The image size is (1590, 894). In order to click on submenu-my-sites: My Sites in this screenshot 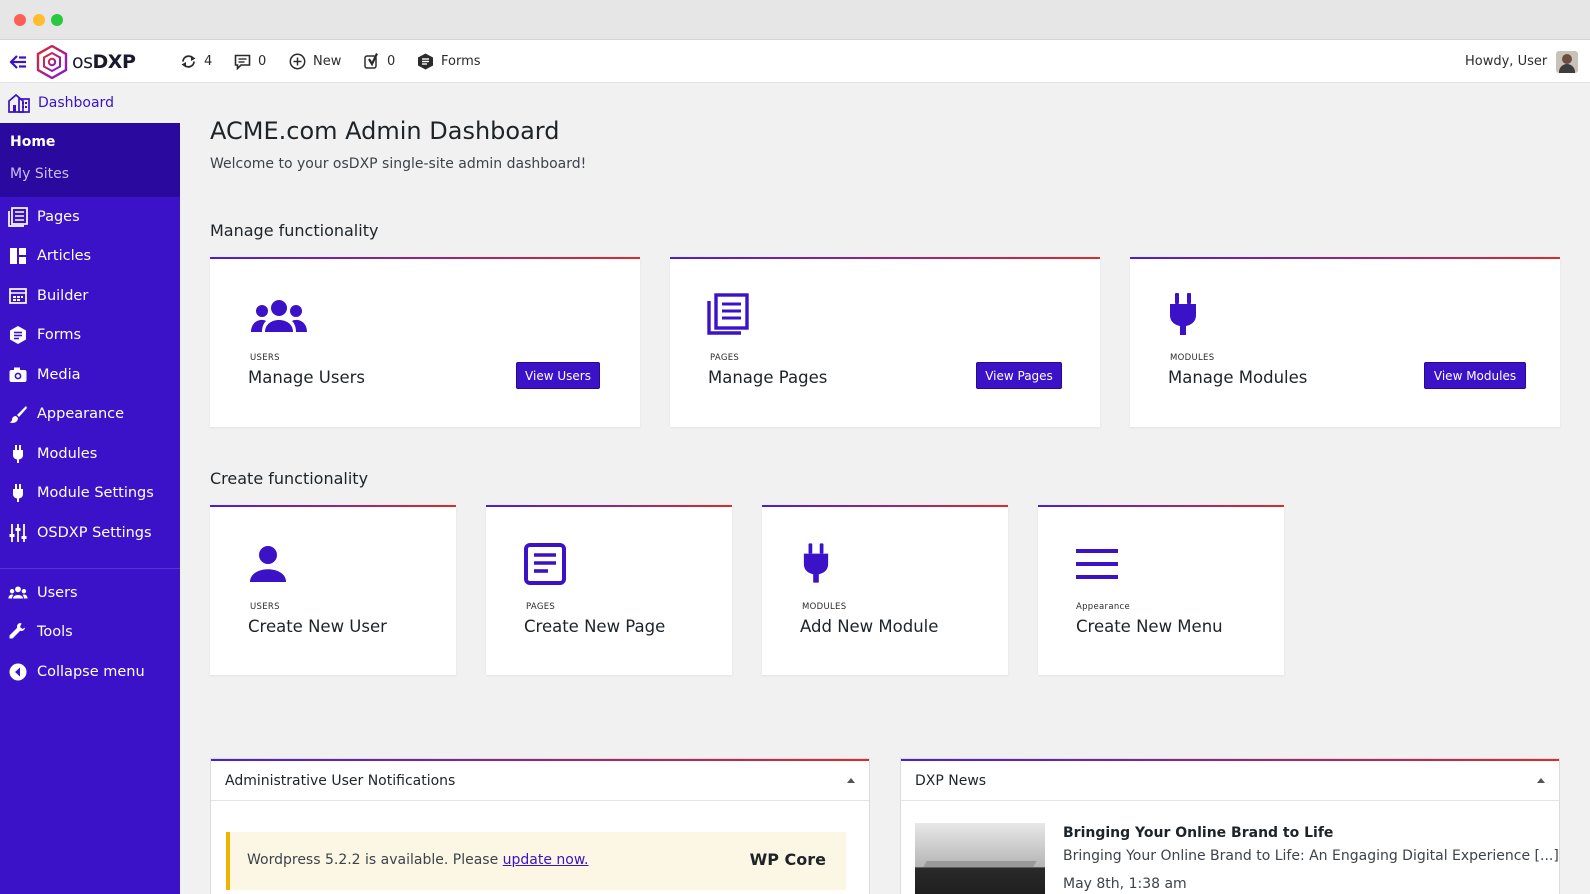, I will do `click(39, 174)`.